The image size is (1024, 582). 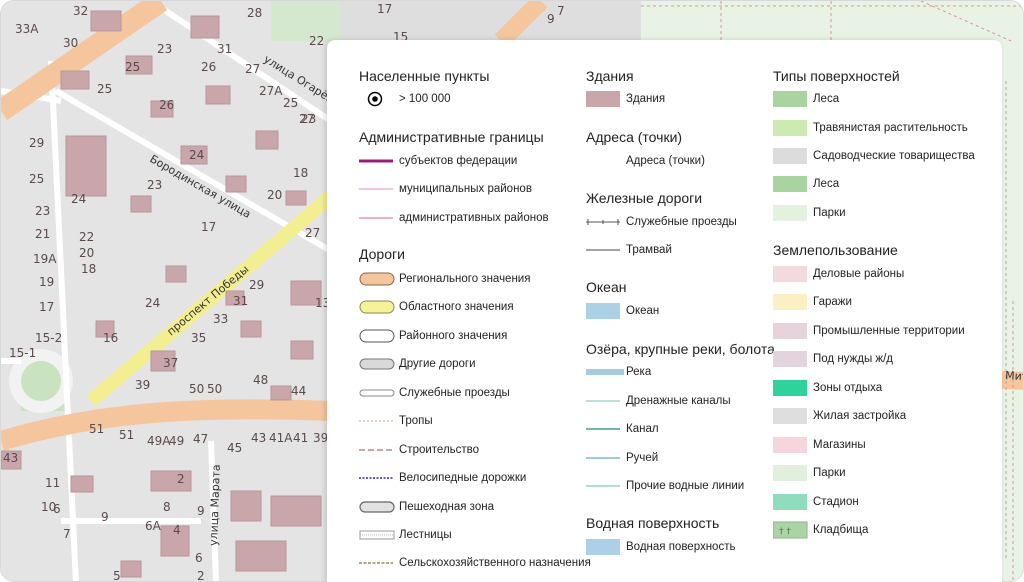 I want to click on settlement-dot-icon, so click(x=375, y=99).